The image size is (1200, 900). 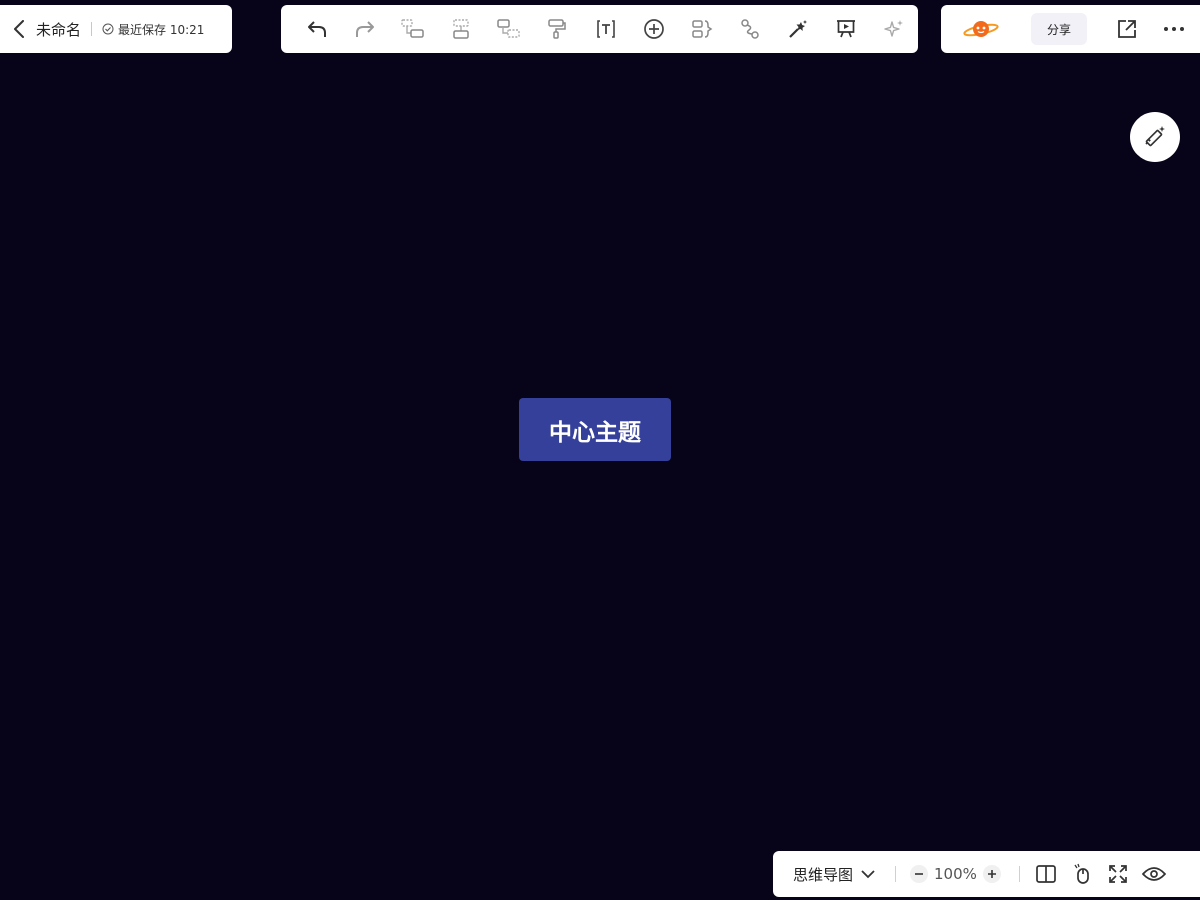 What do you see at coordinates (981, 29) in the screenshot?
I see `app-logo-icon` at bounding box center [981, 29].